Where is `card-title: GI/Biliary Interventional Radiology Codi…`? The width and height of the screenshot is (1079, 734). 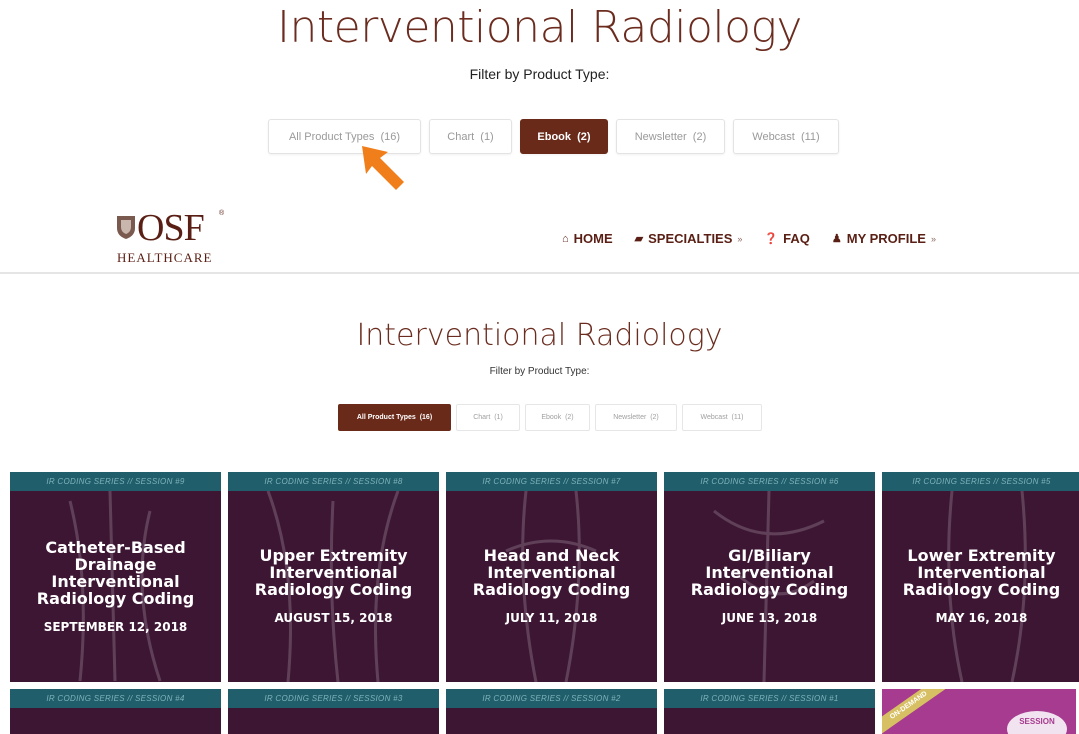 card-title: GI/Biliary Interventional Radiology Codi… is located at coordinates (769, 572).